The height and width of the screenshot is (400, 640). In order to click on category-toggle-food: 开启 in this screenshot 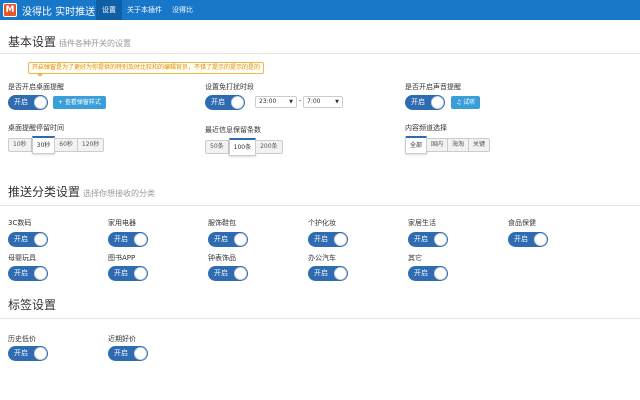, I will do `click(528, 239)`.